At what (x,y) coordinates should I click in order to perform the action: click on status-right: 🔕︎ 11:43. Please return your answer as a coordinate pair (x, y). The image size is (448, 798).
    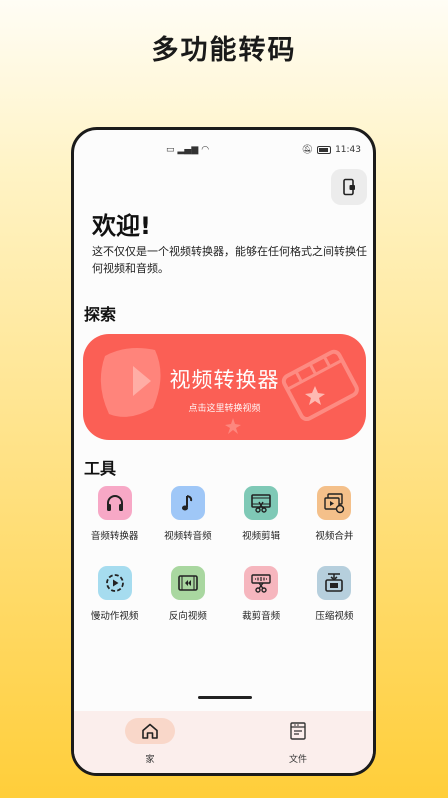
    Looking at the image, I should click on (331, 150).